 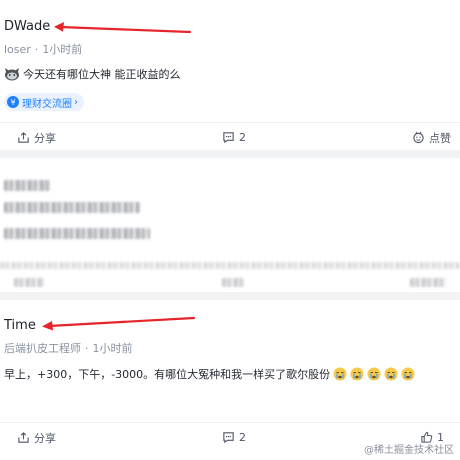 What do you see at coordinates (13, 102) in the screenshot?
I see `topic-icon: ¥` at bounding box center [13, 102].